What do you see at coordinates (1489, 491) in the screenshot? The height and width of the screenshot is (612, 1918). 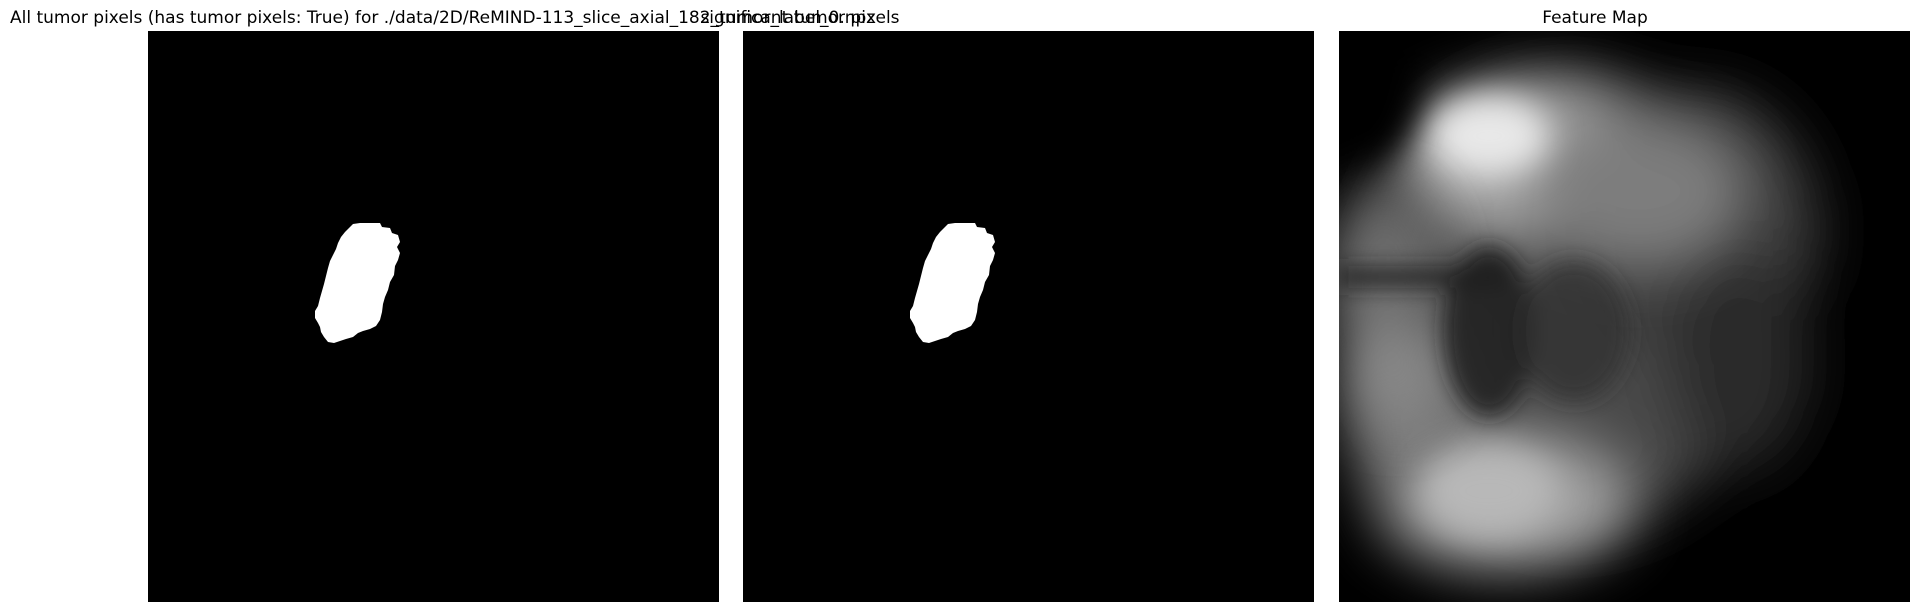 I see `feature-map-lower-peak` at bounding box center [1489, 491].